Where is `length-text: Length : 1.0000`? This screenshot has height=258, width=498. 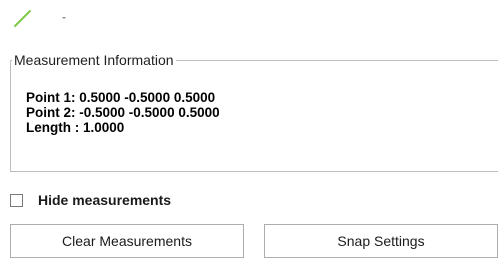
length-text: Length : 1.0000 is located at coordinates (75, 127).